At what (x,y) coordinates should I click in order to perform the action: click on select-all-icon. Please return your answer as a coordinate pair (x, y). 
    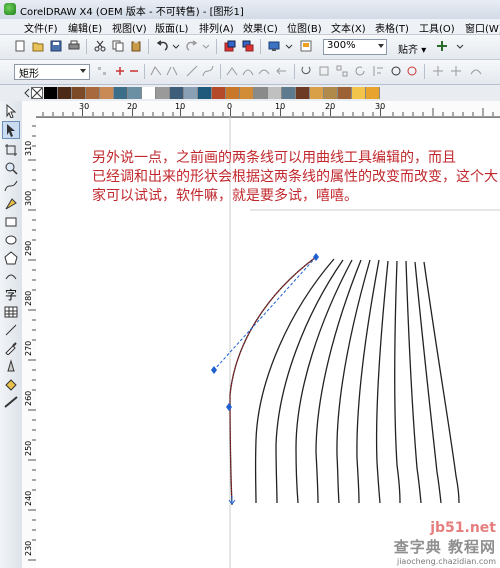
    Looking at the image, I should click on (456, 71).